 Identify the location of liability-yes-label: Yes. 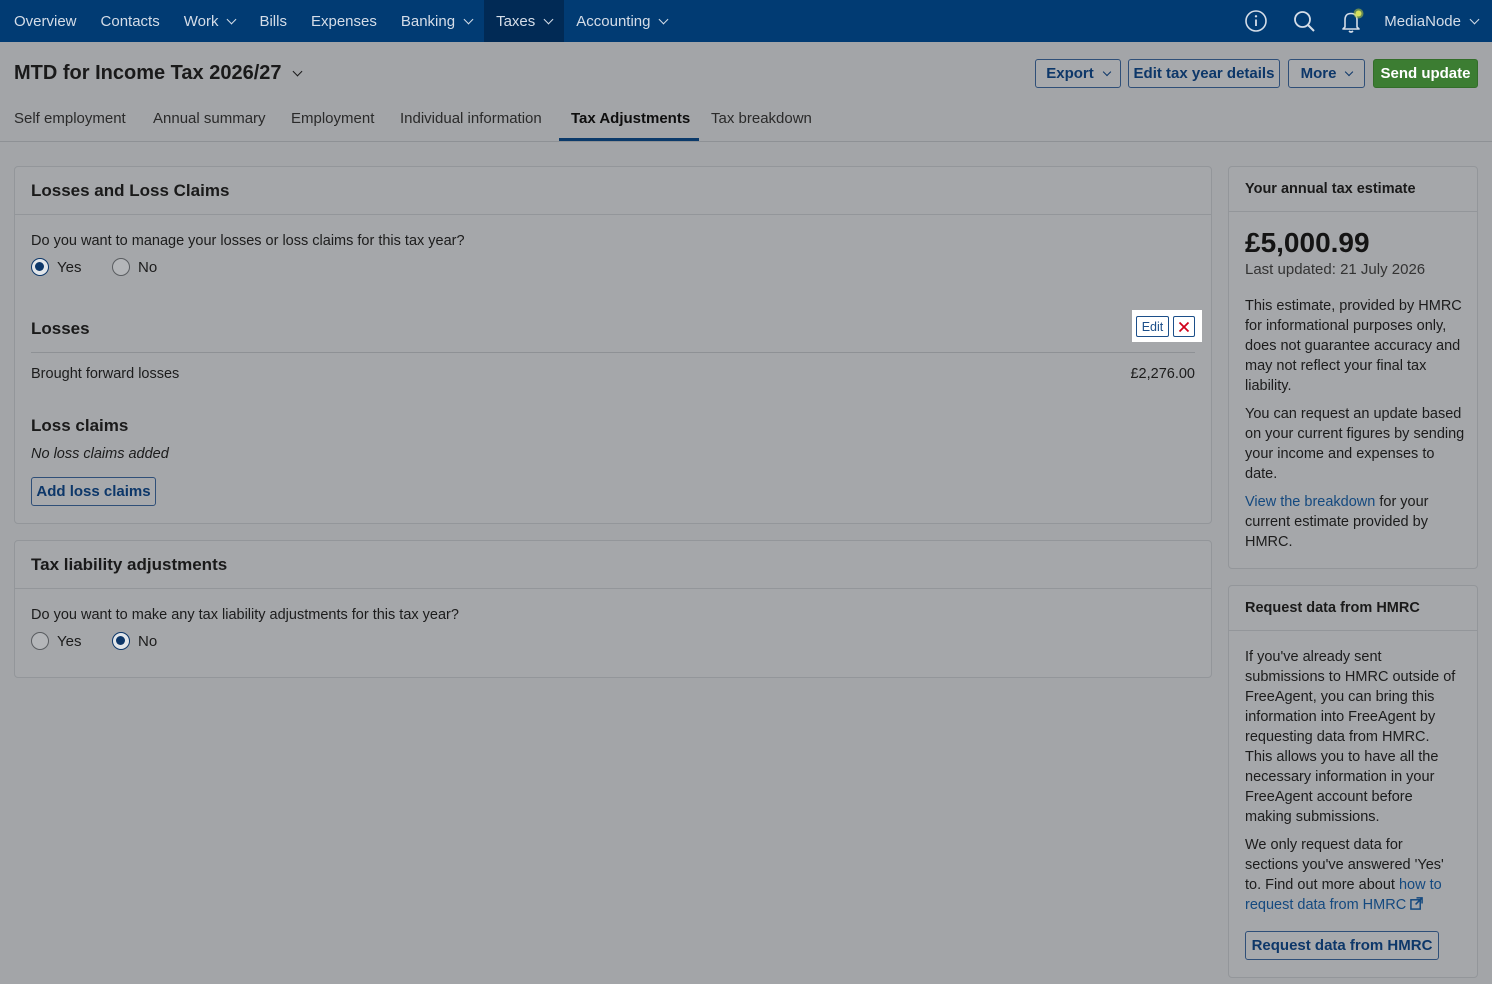
(69, 641).